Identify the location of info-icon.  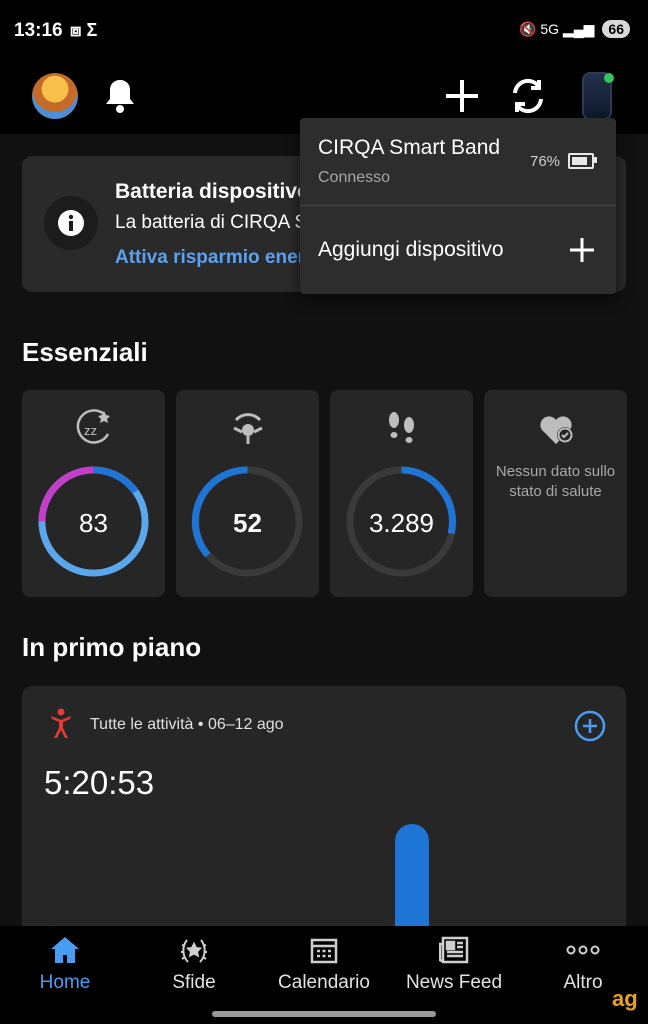
(71, 223).